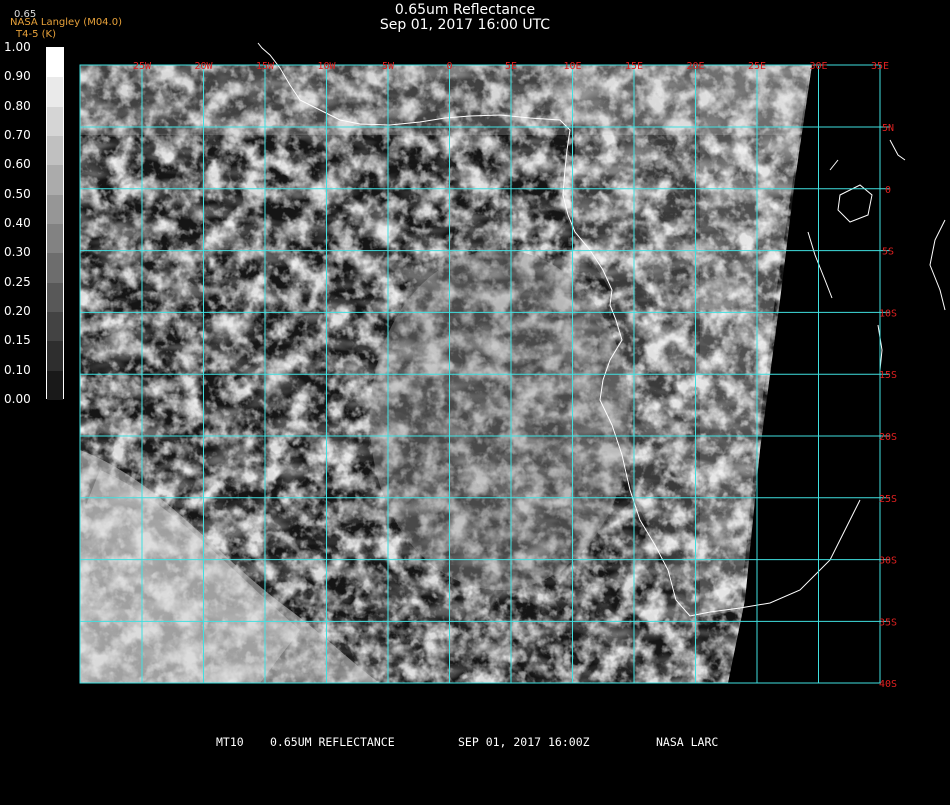 The width and height of the screenshot is (950, 805). I want to click on longitude-label: 5W, so click(388, 66).